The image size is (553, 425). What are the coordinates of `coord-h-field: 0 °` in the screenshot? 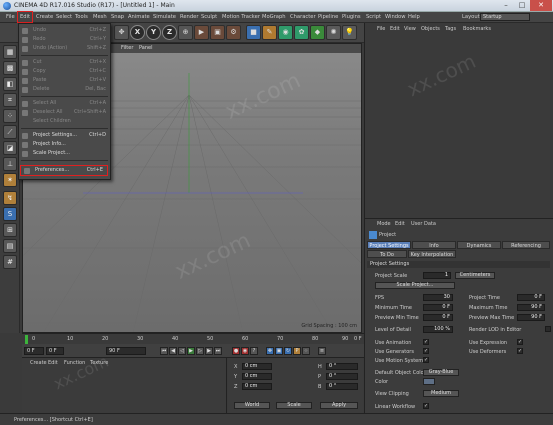 It's located at (342, 366).